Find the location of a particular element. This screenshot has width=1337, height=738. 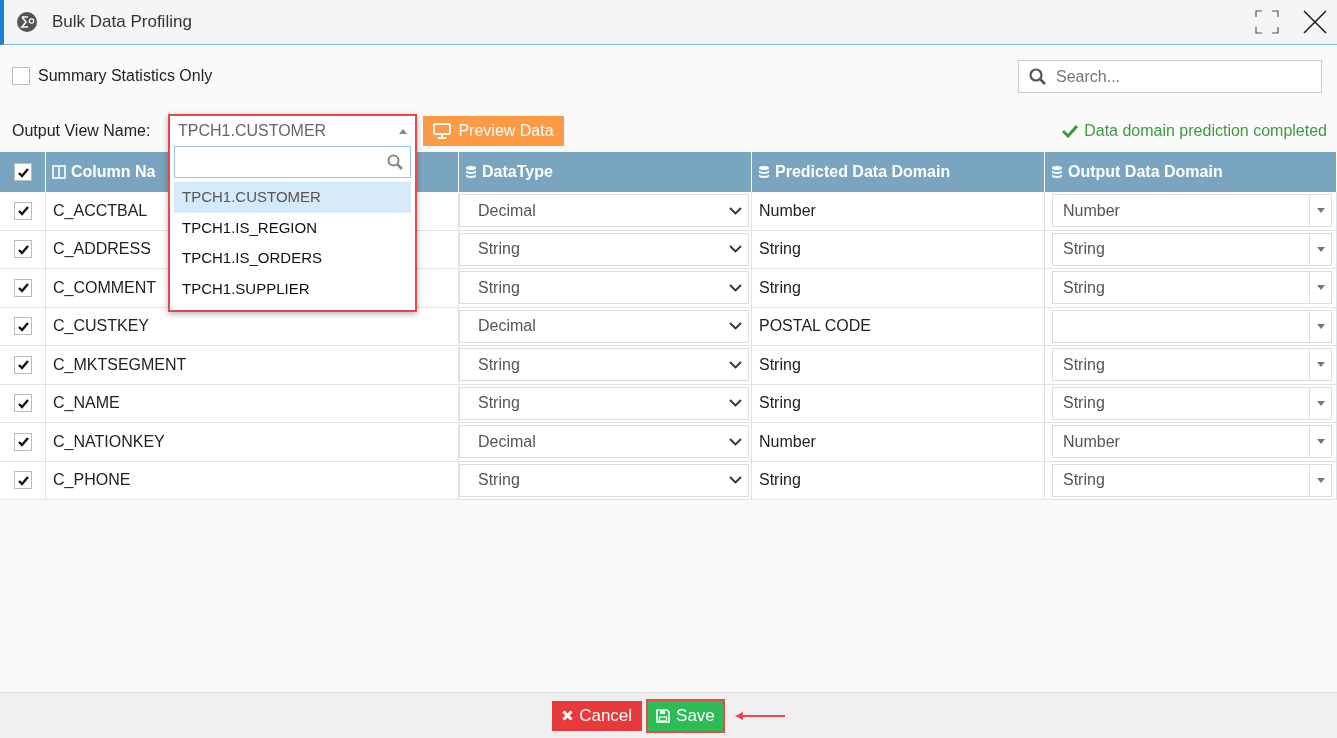

column-header: Column Na is located at coordinates (113, 172).